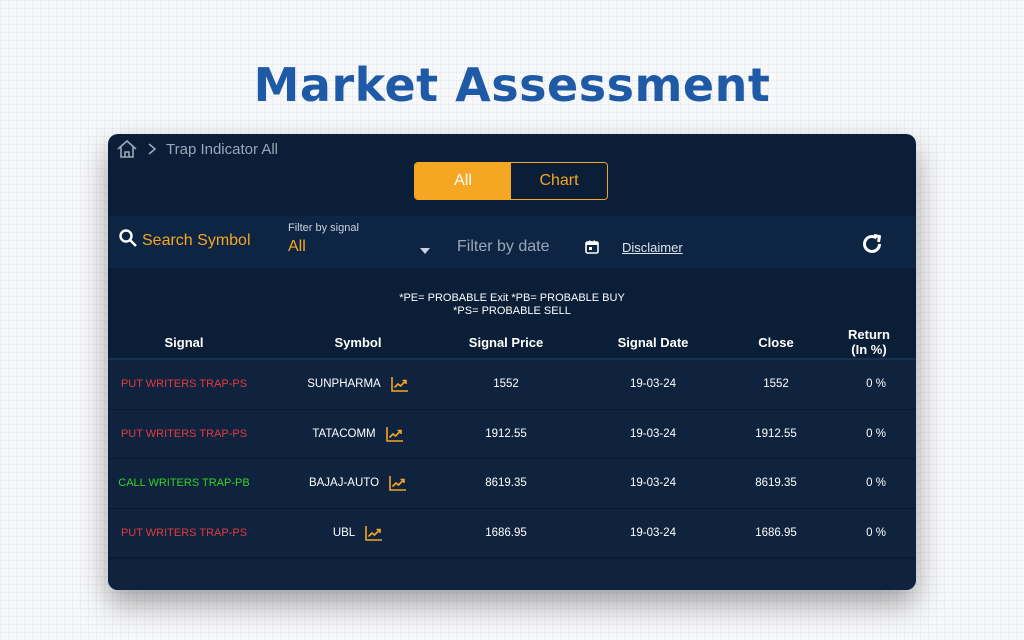  Describe the element at coordinates (323, 228) in the screenshot. I see `signal-filter-label: Filter by signal` at that location.